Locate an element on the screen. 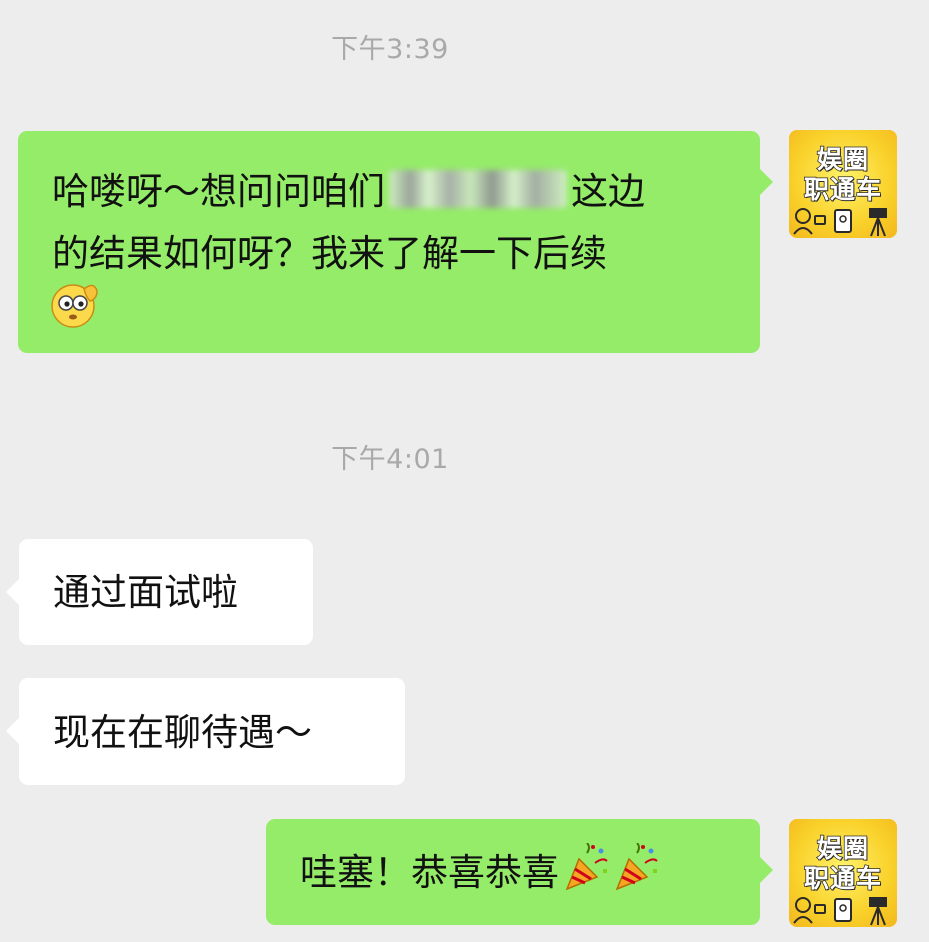 The width and height of the screenshot is (929, 942). message-text: 的结果如何呀？我来了解一下后续 is located at coordinates (329, 253).